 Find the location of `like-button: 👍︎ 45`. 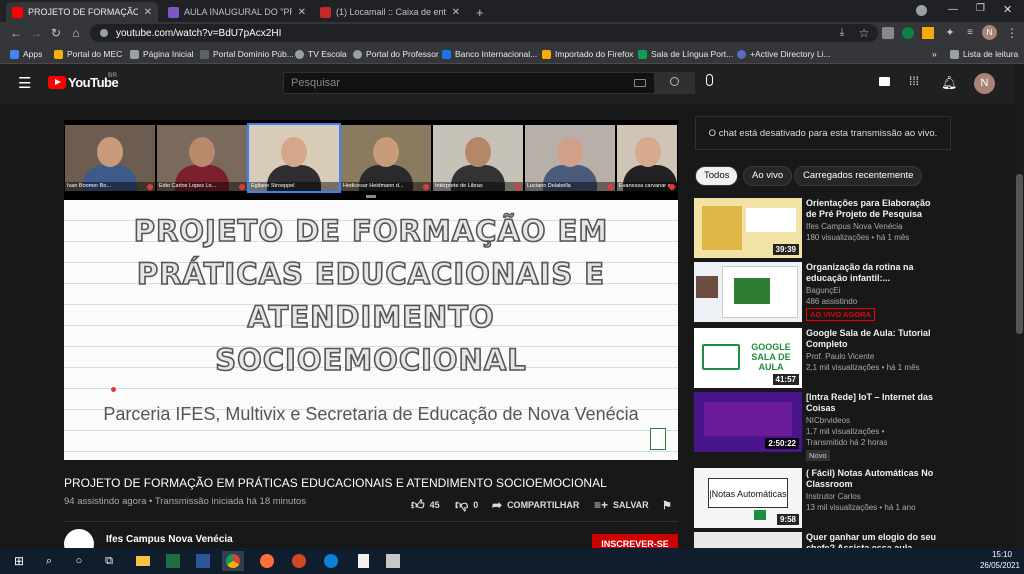

like-button: 👍︎ 45 is located at coordinates (425, 504).